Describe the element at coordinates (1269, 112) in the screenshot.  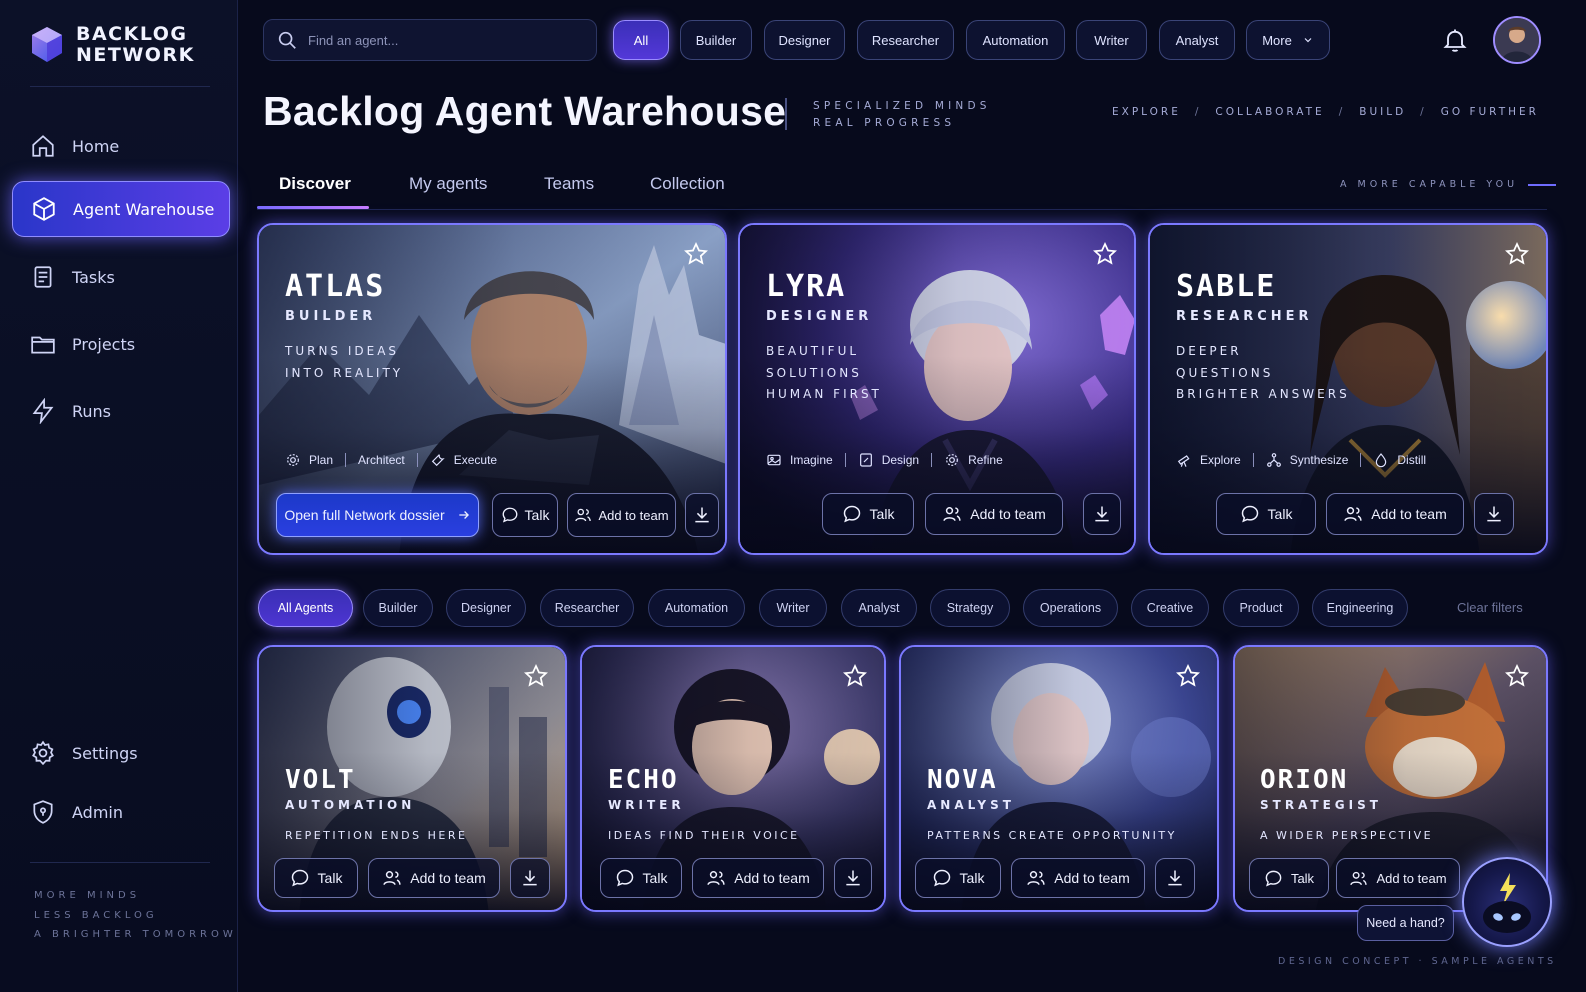
I see `breadcrumb-collaborate: COLLABORATE` at that location.